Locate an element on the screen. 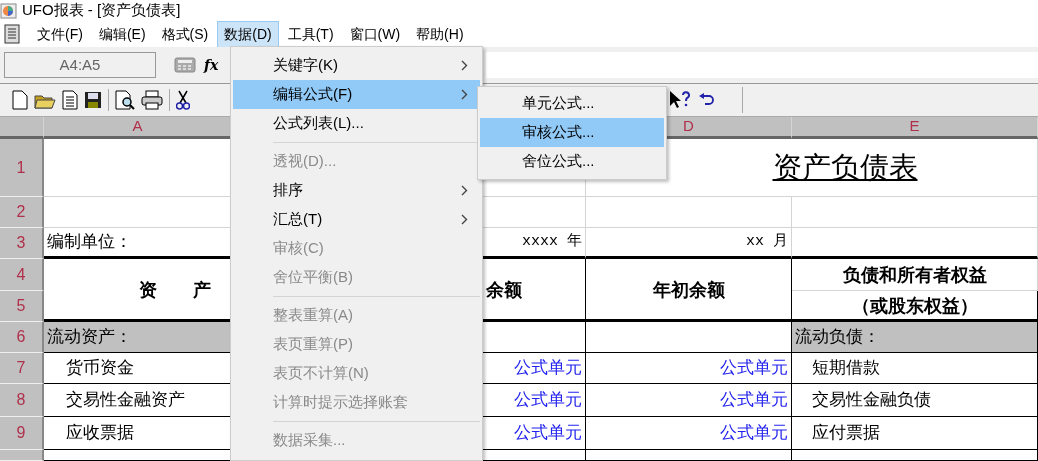 Image resolution: width=1038 pixels, height=461 pixels. row-header: 9 is located at coordinates (22, 433).